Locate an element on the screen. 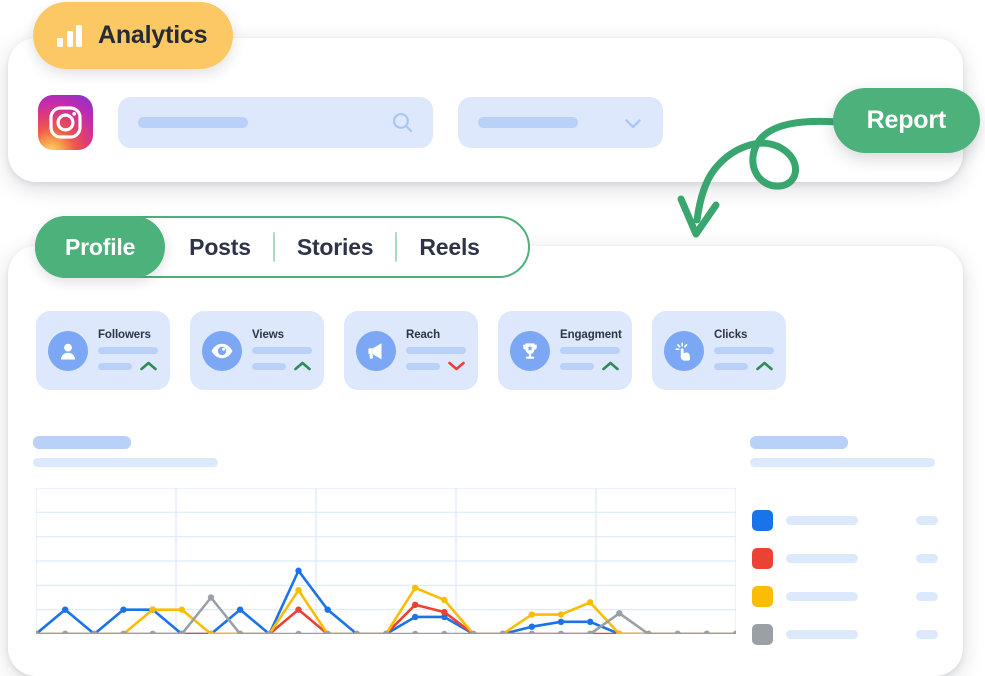 This screenshot has height=676, width=985. search-placeholder-bar is located at coordinates (193, 122).